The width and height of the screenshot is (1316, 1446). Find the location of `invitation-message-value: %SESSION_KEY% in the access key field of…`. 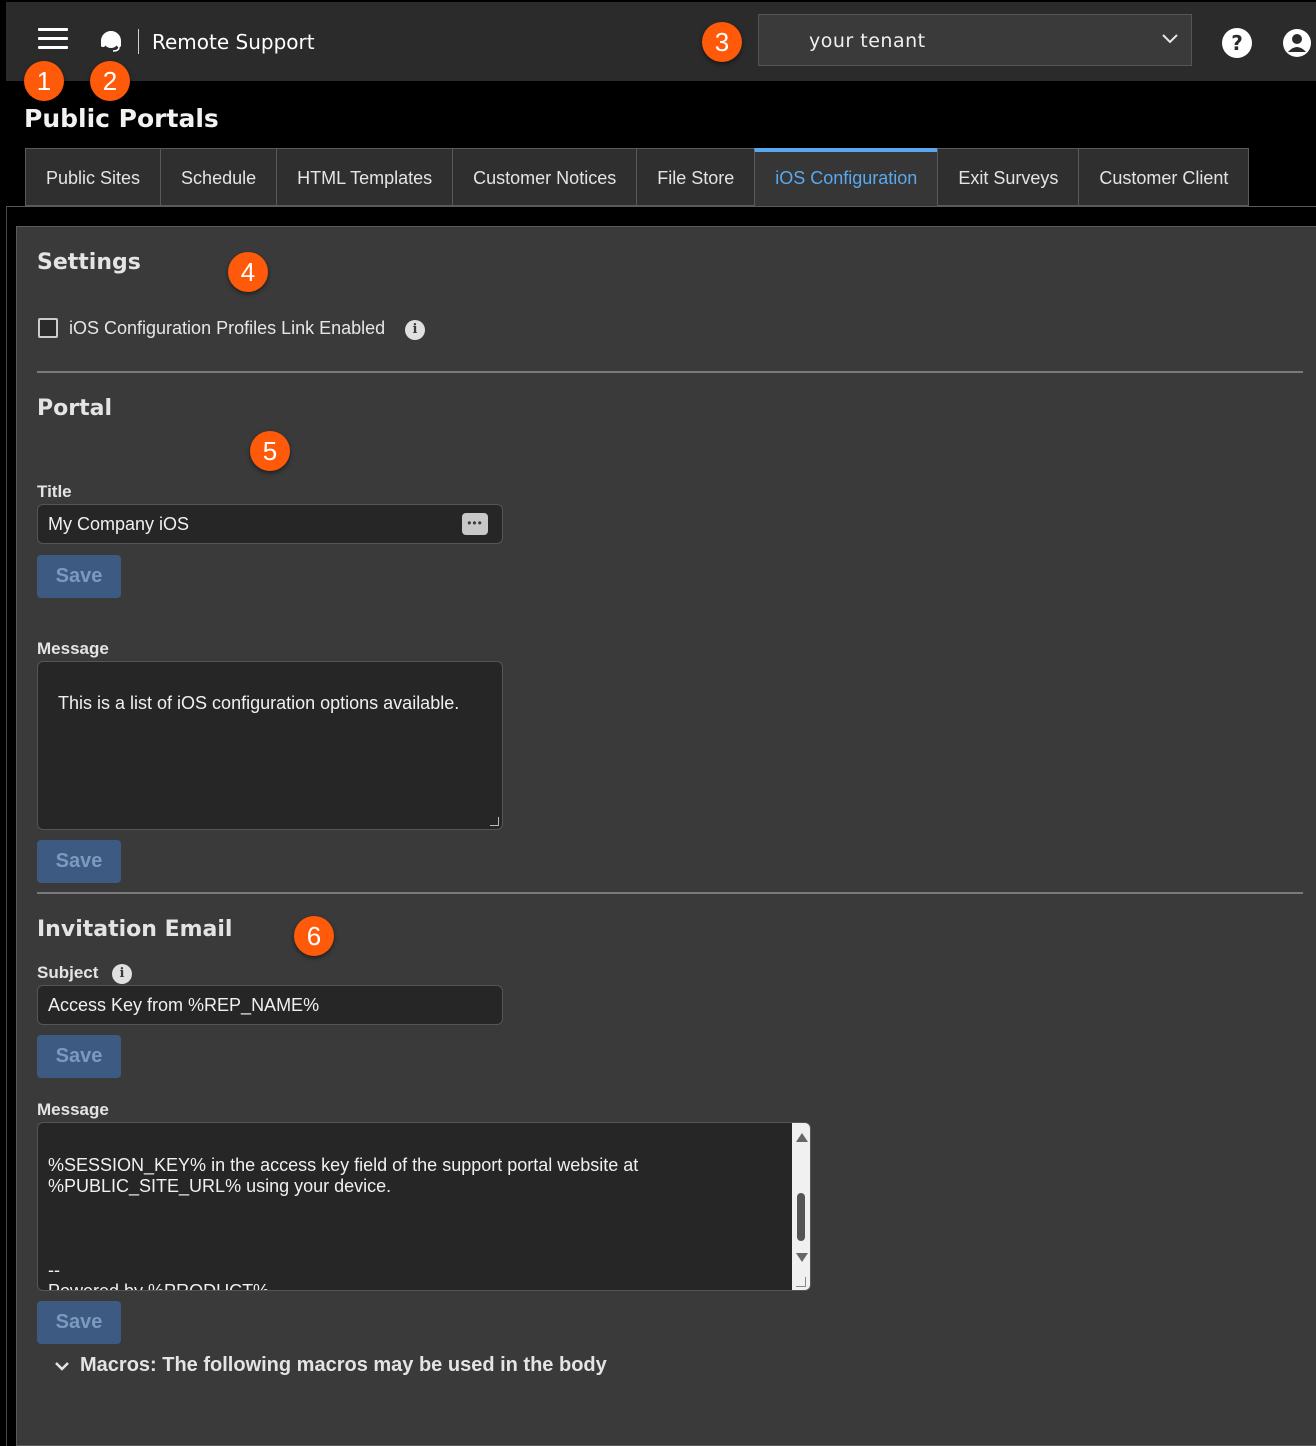

invitation-message-value: %SESSION_KEY% in the access key field of… is located at coordinates (343, 1223).